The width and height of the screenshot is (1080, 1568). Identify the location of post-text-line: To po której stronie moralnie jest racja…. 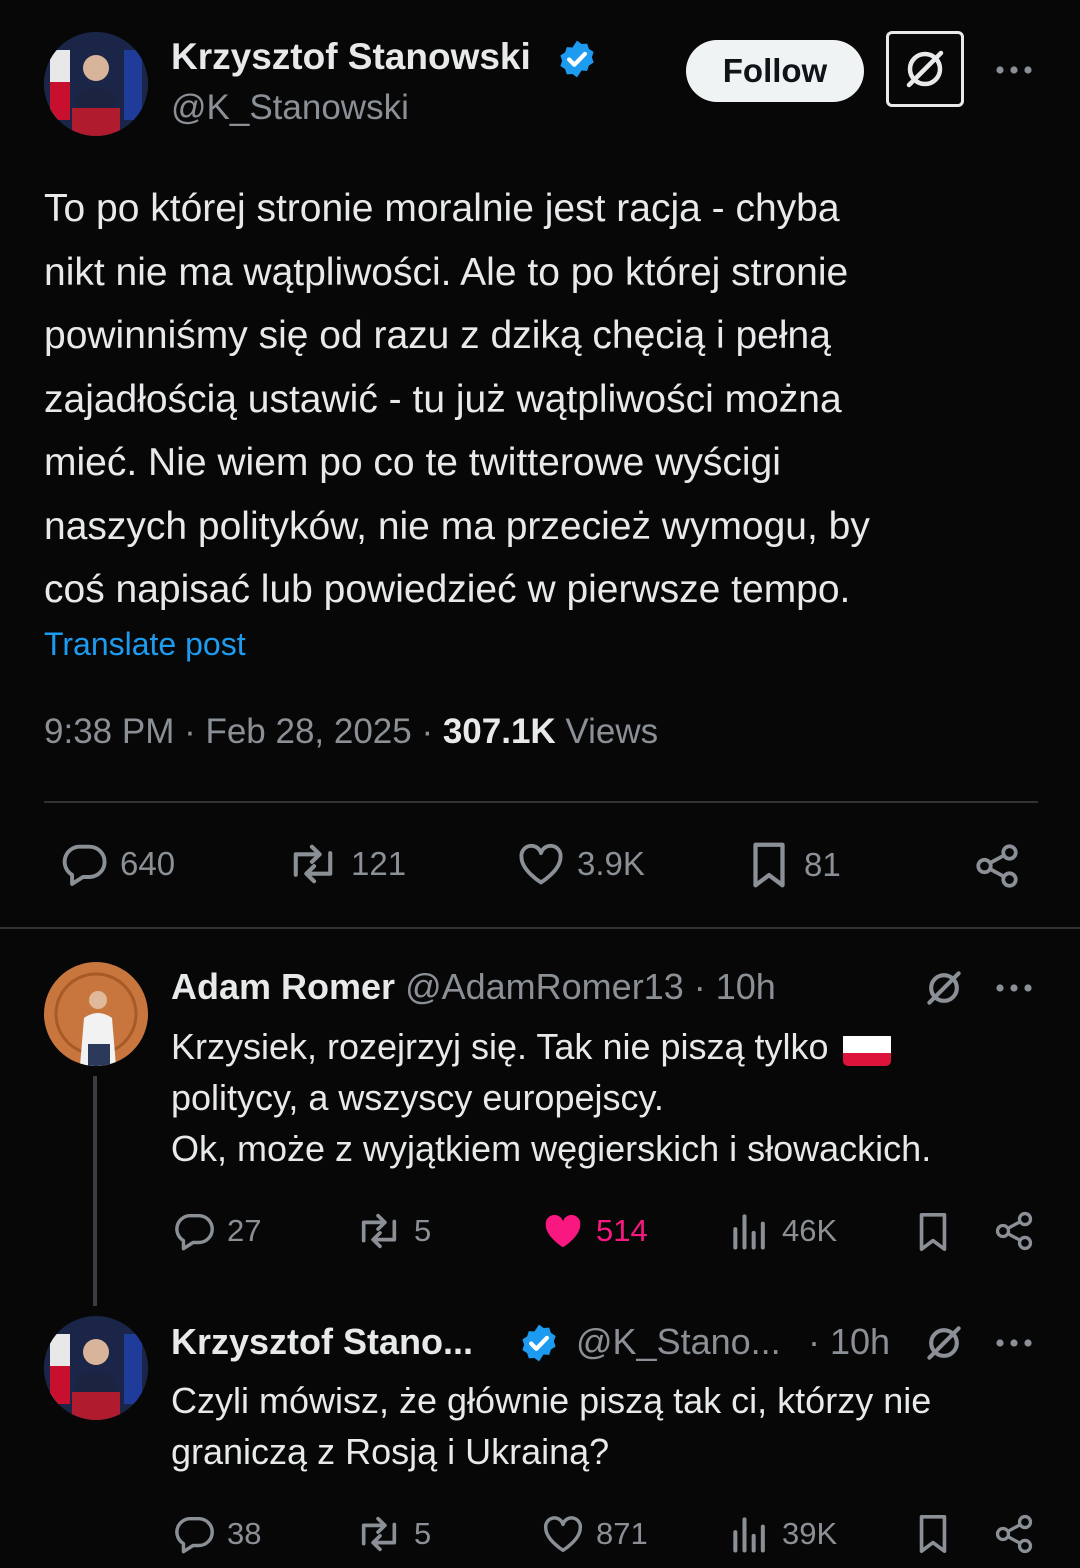
(442, 208).